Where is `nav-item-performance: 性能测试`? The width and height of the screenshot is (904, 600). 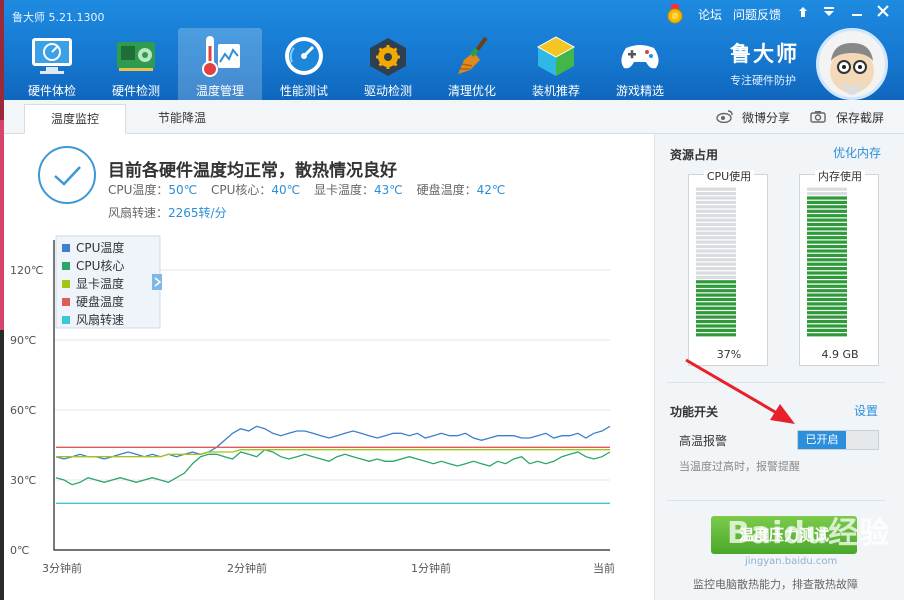
nav-item-performance: 性能测试 is located at coordinates (304, 64).